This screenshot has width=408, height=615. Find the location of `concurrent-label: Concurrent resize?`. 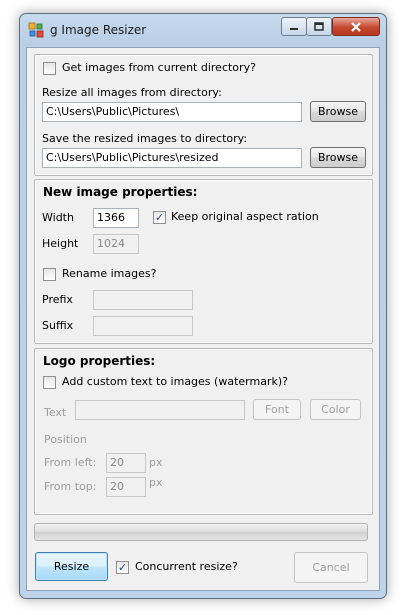

concurrent-label: Concurrent resize? is located at coordinates (186, 566).